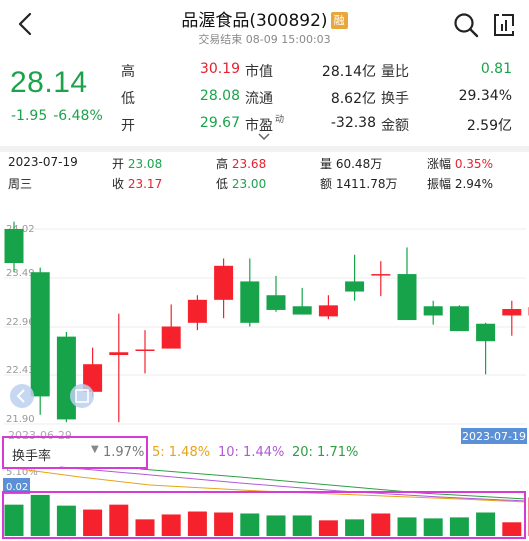  What do you see at coordinates (82, 396) in the screenshot?
I see `scroll-right-icon` at bounding box center [82, 396].